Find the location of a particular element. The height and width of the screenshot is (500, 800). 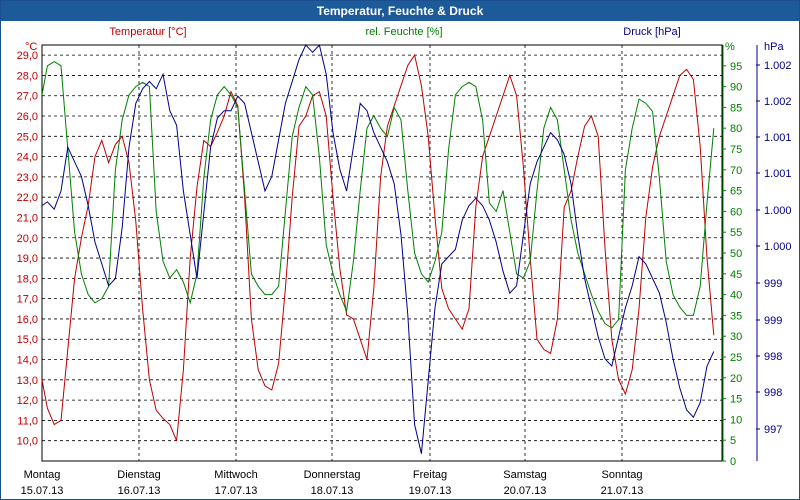

temperature-tick-label: 21,0 is located at coordinates (27, 218).